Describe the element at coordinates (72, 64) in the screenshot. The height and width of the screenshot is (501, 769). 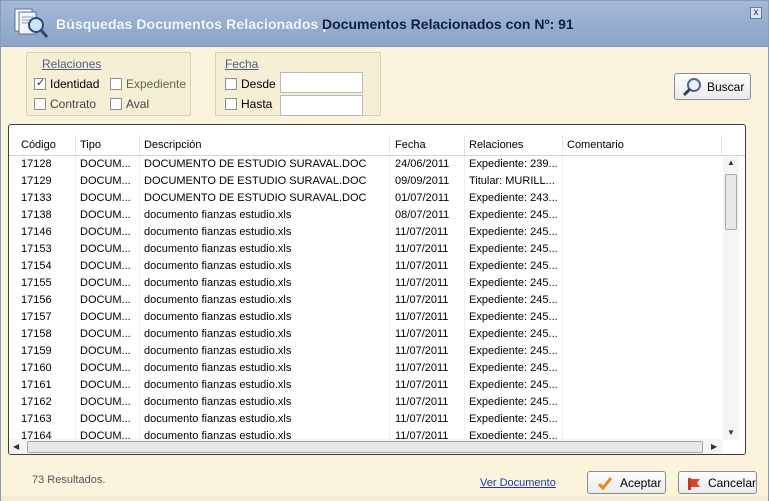
I see `relaciones-title: Relaciones` at that location.